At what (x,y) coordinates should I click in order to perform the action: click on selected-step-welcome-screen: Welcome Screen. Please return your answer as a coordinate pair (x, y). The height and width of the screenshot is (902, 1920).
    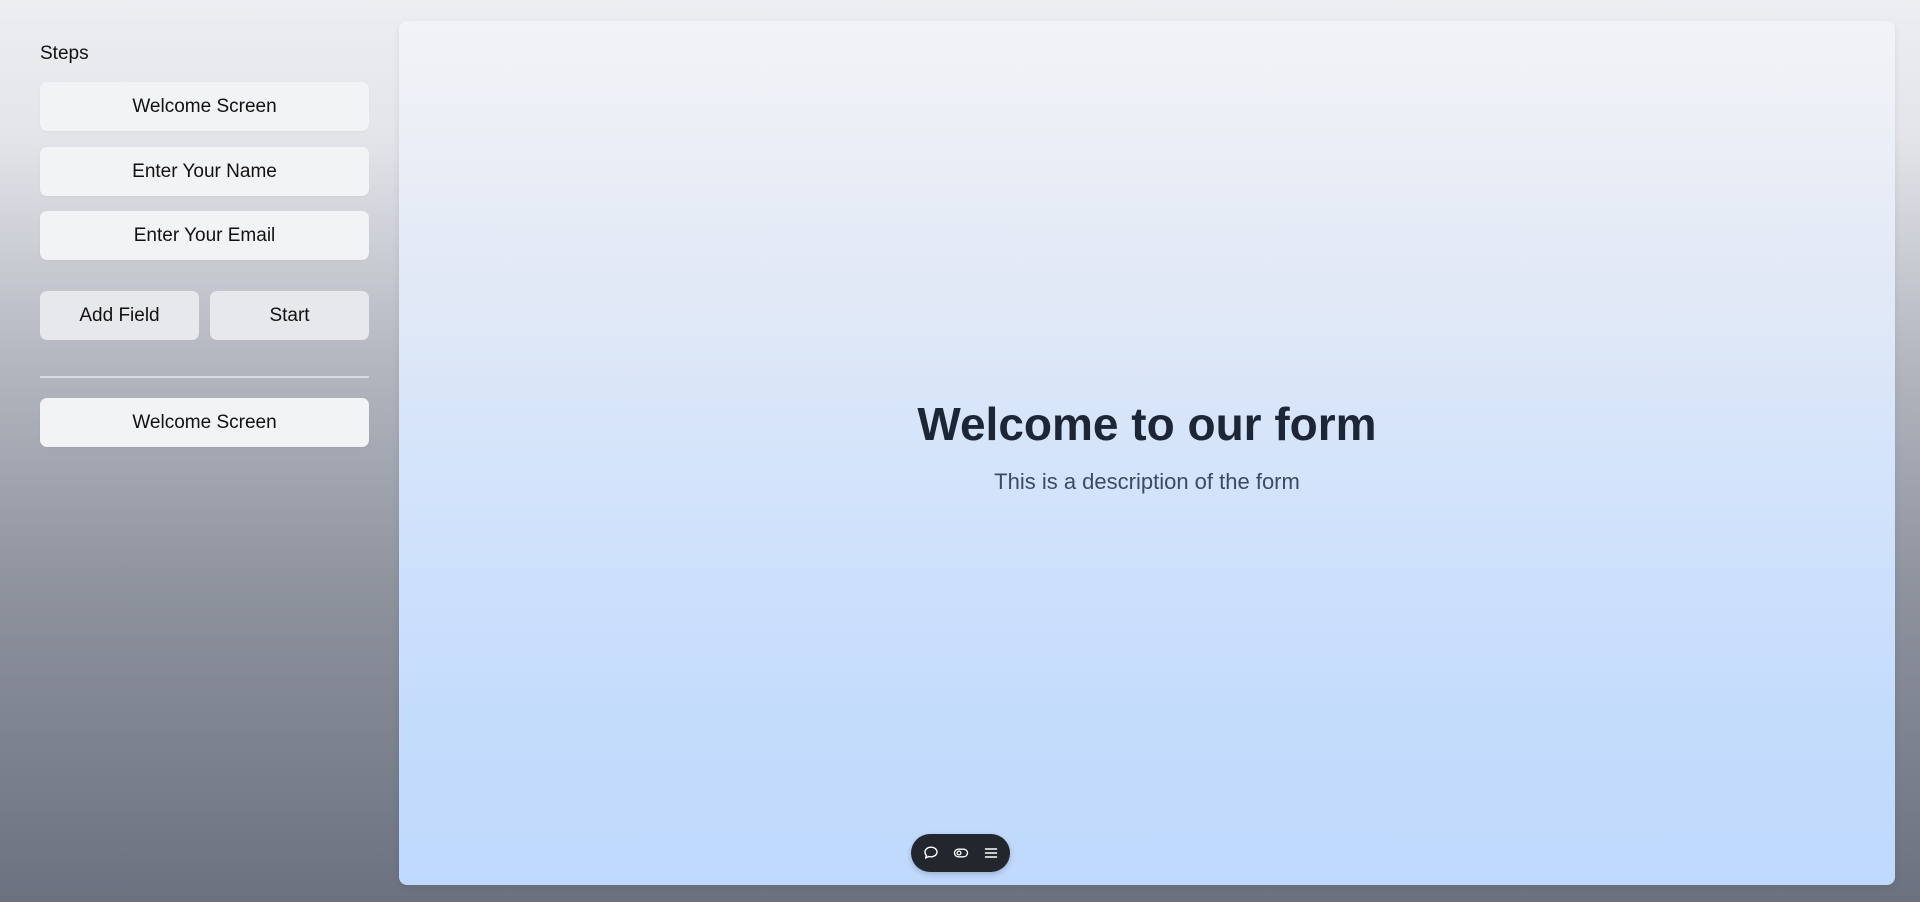
    Looking at the image, I should click on (204, 422).